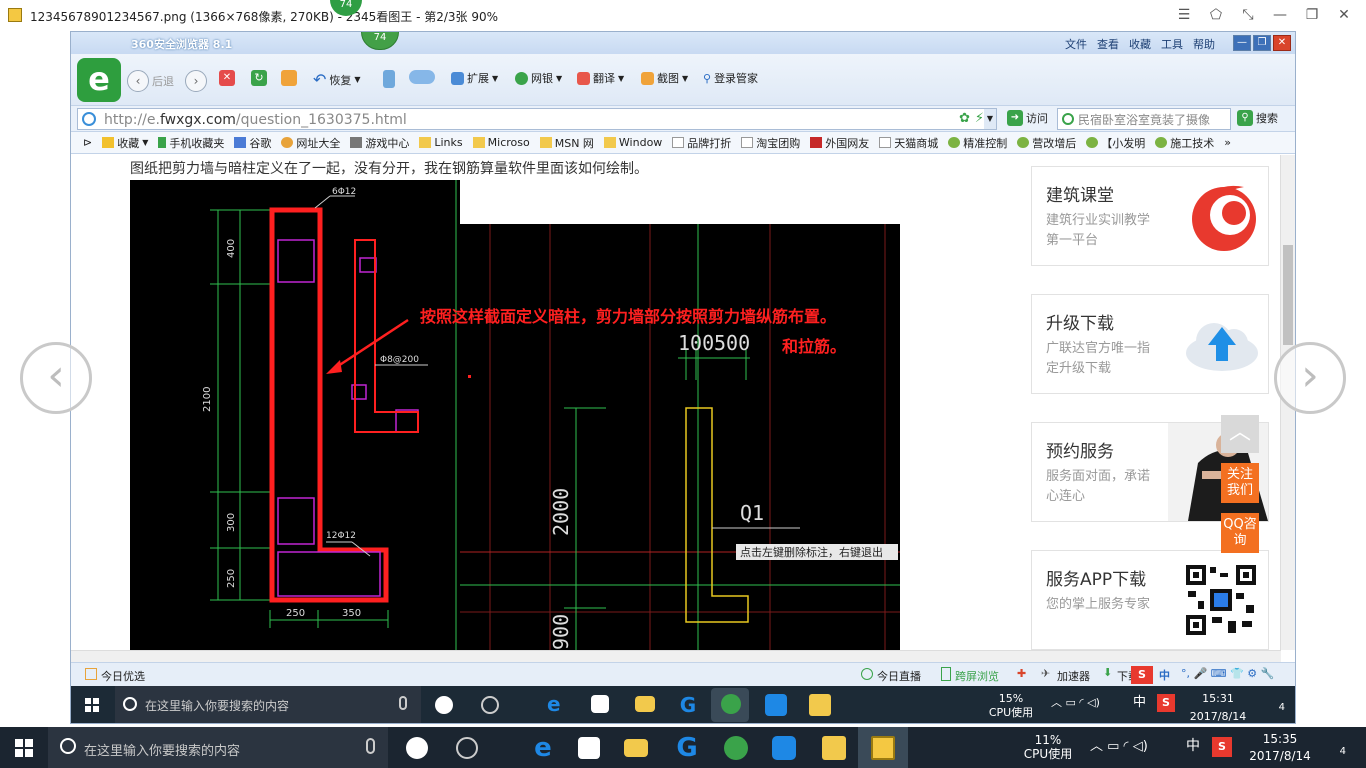 The image size is (1366, 768). What do you see at coordinates (1076, 44) in the screenshot?
I see `menu-file: 文件` at bounding box center [1076, 44].